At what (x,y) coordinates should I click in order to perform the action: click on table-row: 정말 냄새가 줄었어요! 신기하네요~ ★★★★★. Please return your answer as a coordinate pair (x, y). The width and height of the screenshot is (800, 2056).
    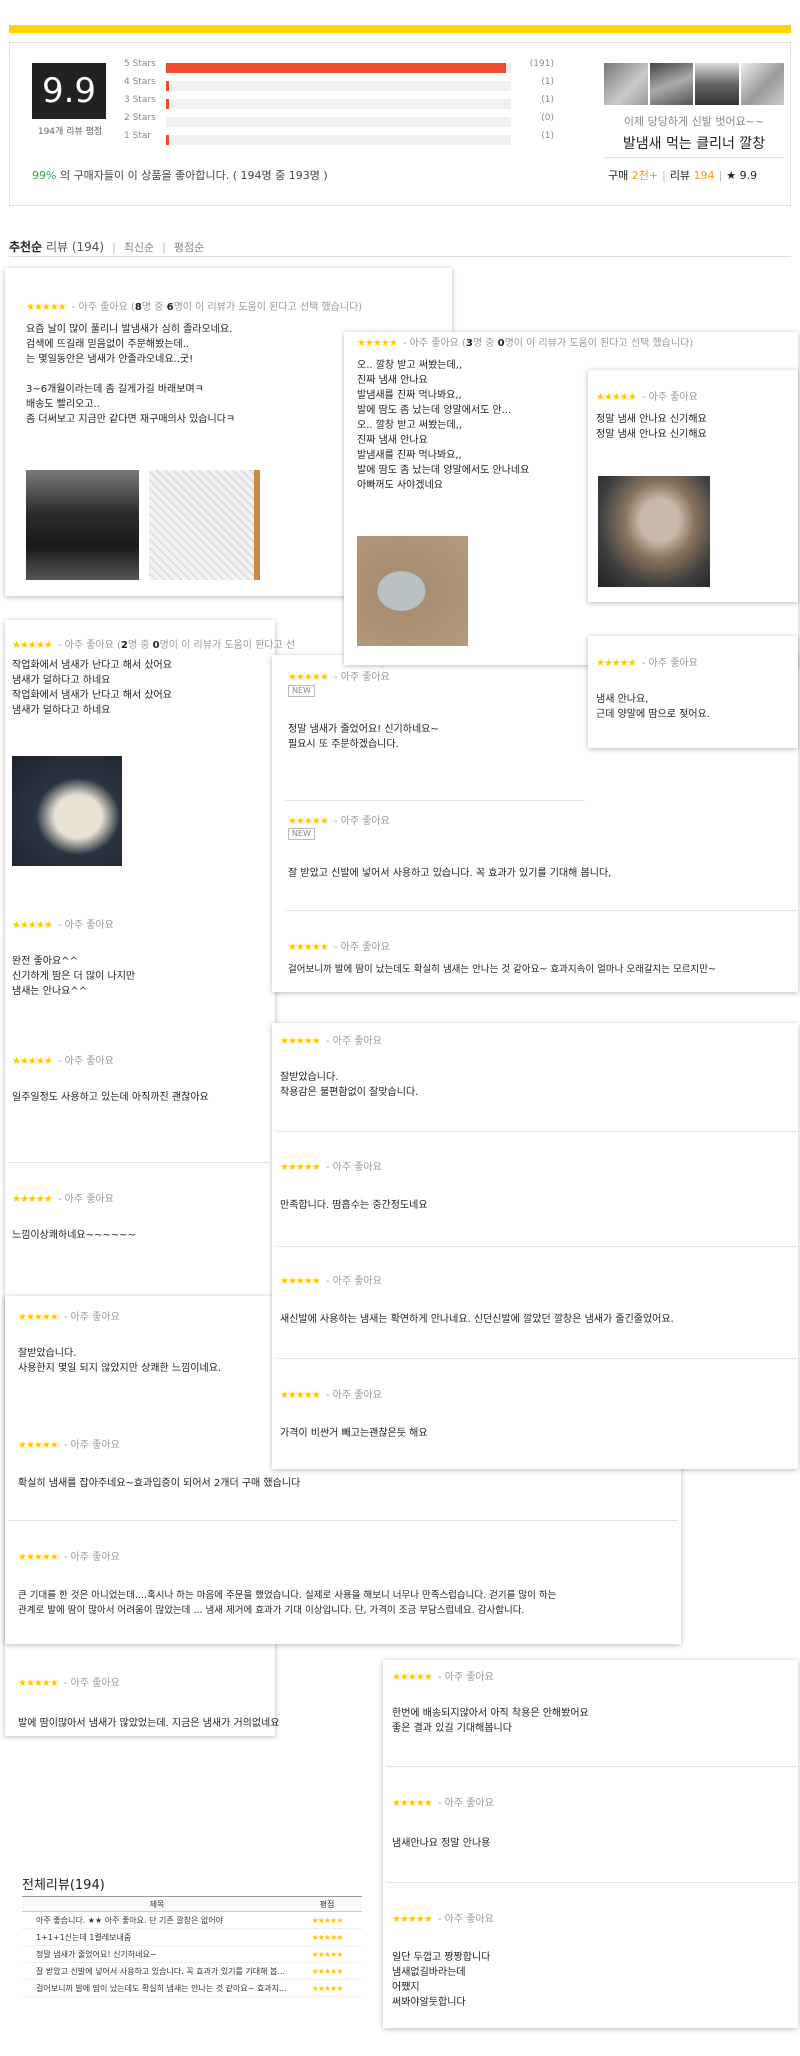
    Looking at the image, I should click on (192, 1954).